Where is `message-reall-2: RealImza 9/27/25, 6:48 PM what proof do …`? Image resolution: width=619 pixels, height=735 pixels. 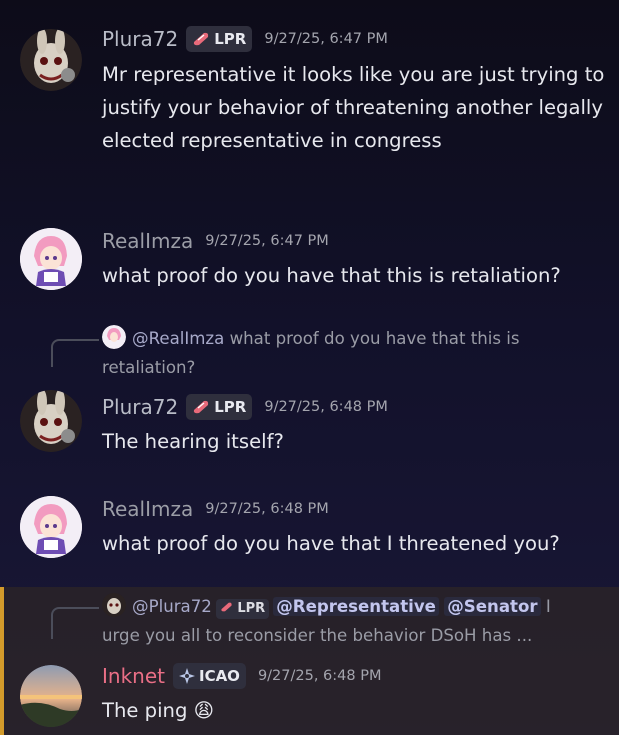 message-reall-2: RealImza 9/27/25, 6:48 PM what proof do … is located at coordinates (309, 533).